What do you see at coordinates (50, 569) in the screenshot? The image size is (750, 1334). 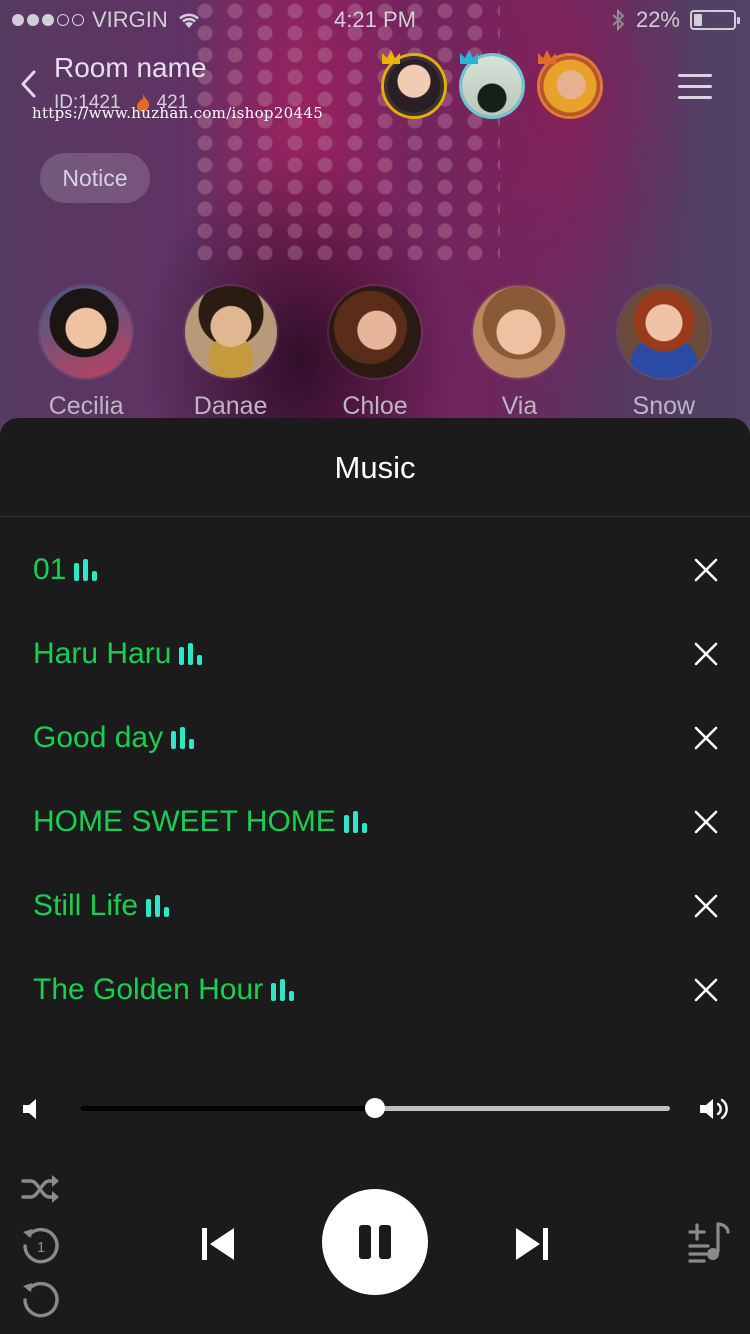 I see `song-title: 01` at bounding box center [50, 569].